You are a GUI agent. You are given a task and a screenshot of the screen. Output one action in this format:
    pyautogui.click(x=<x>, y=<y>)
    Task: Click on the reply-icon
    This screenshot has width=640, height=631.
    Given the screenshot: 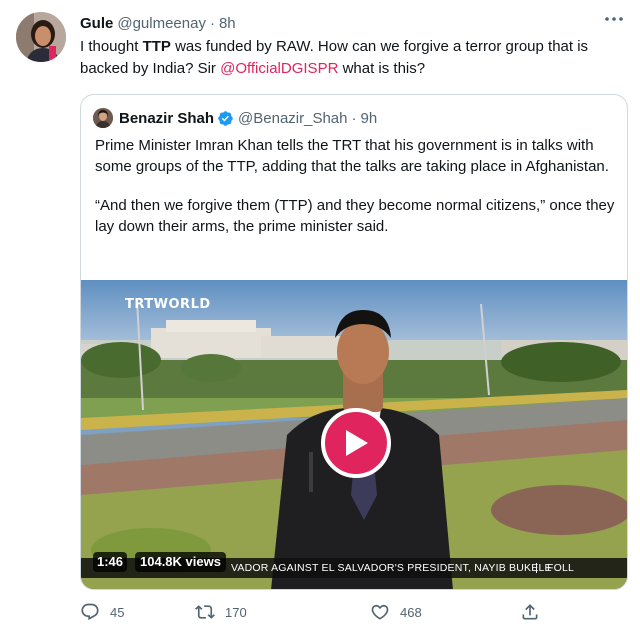 What is the action you would take?
    pyautogui.click(x=90, y=612)
    